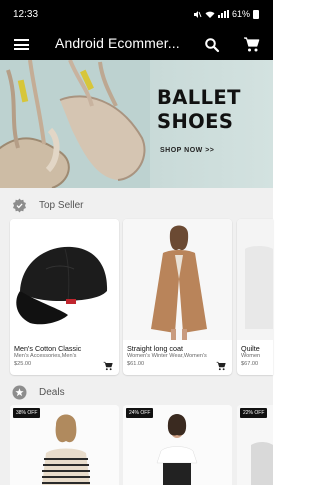 The image size is (320, 485). I want to click on product-name: Quilte, so click(250, 348).